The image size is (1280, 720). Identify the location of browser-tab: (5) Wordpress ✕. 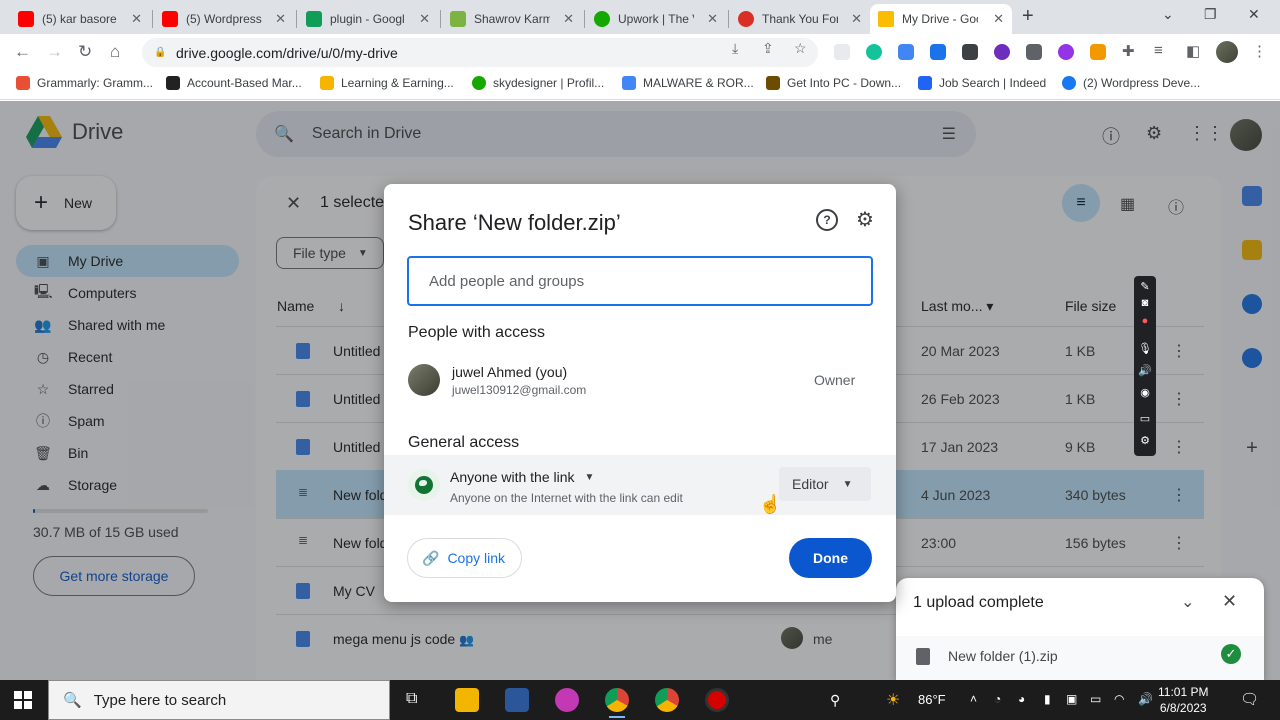
(224, 19).